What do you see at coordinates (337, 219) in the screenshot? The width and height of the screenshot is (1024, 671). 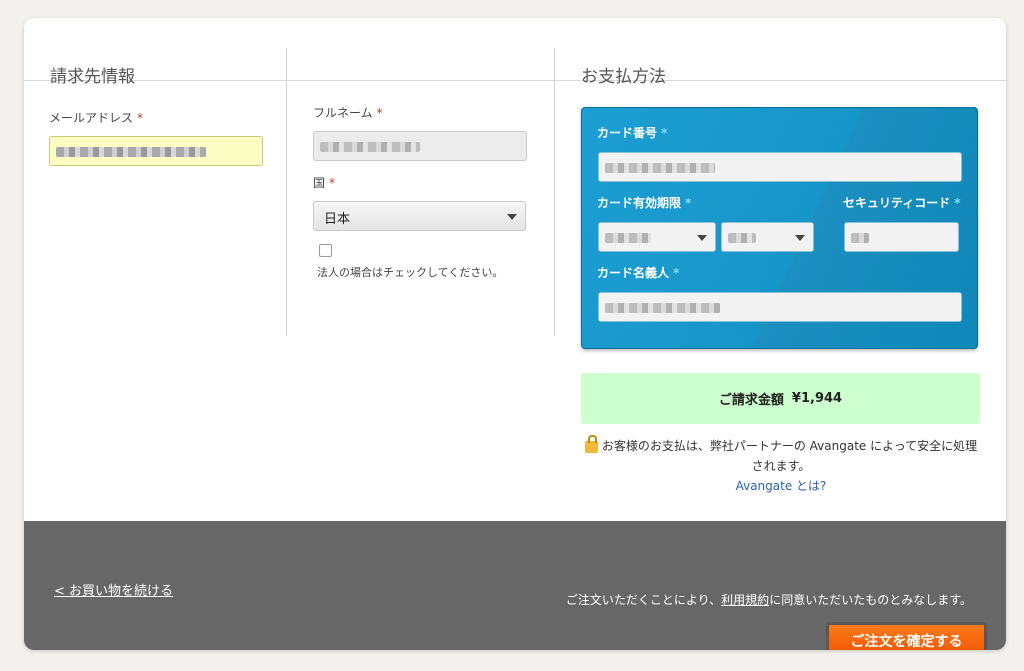 I see `country-select-value: 日本` at bounding box center [337, 219].